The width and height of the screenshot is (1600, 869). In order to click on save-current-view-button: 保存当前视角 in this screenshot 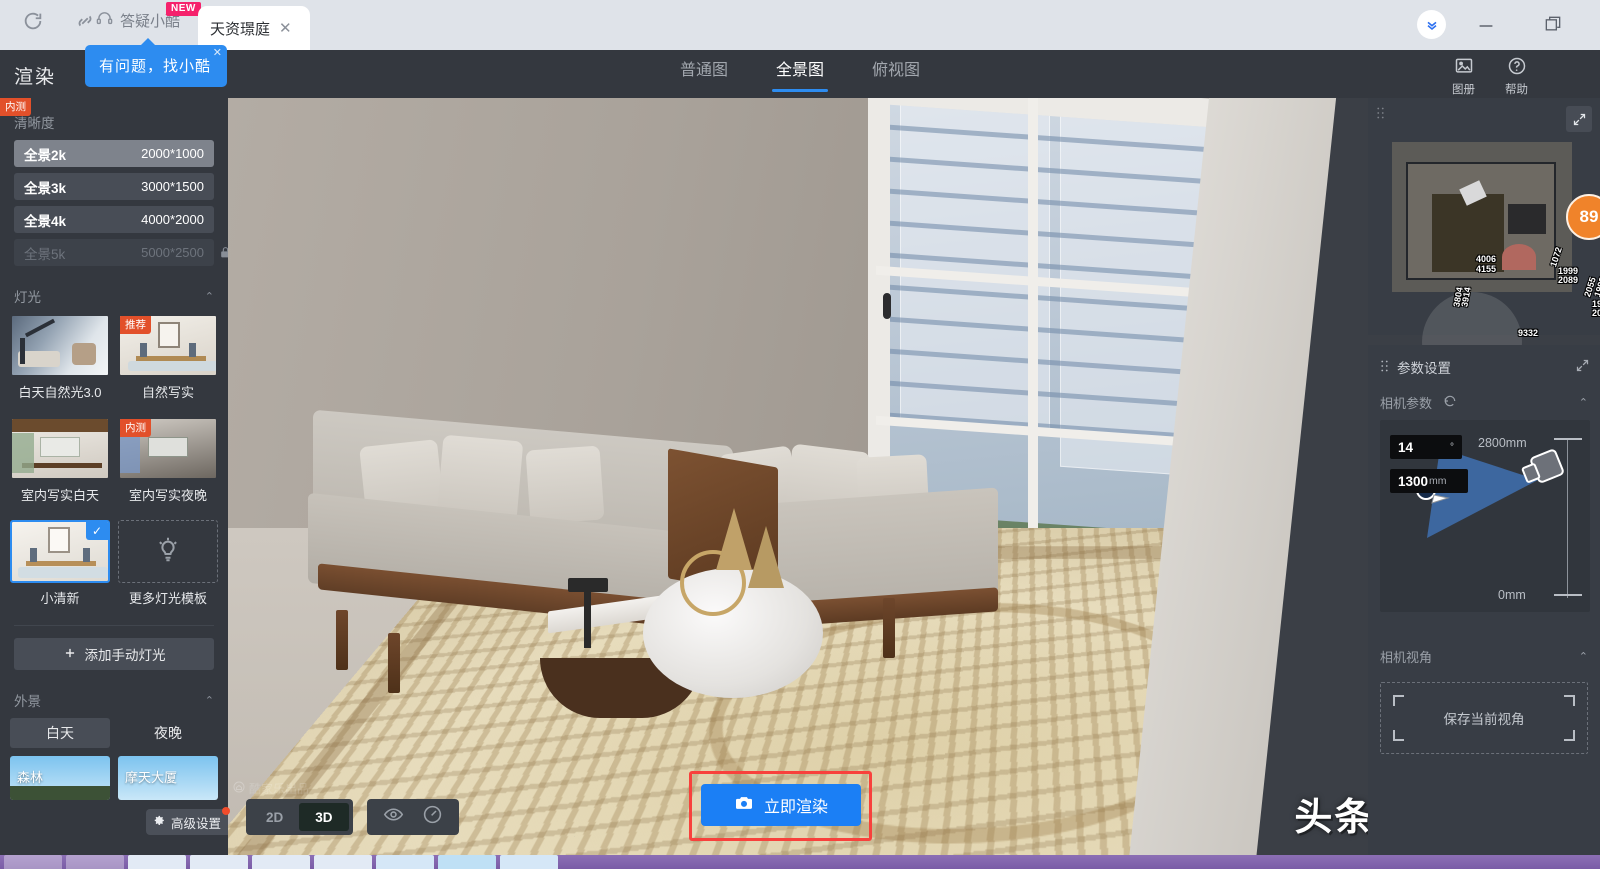, I will do `click(1484, 718)`.